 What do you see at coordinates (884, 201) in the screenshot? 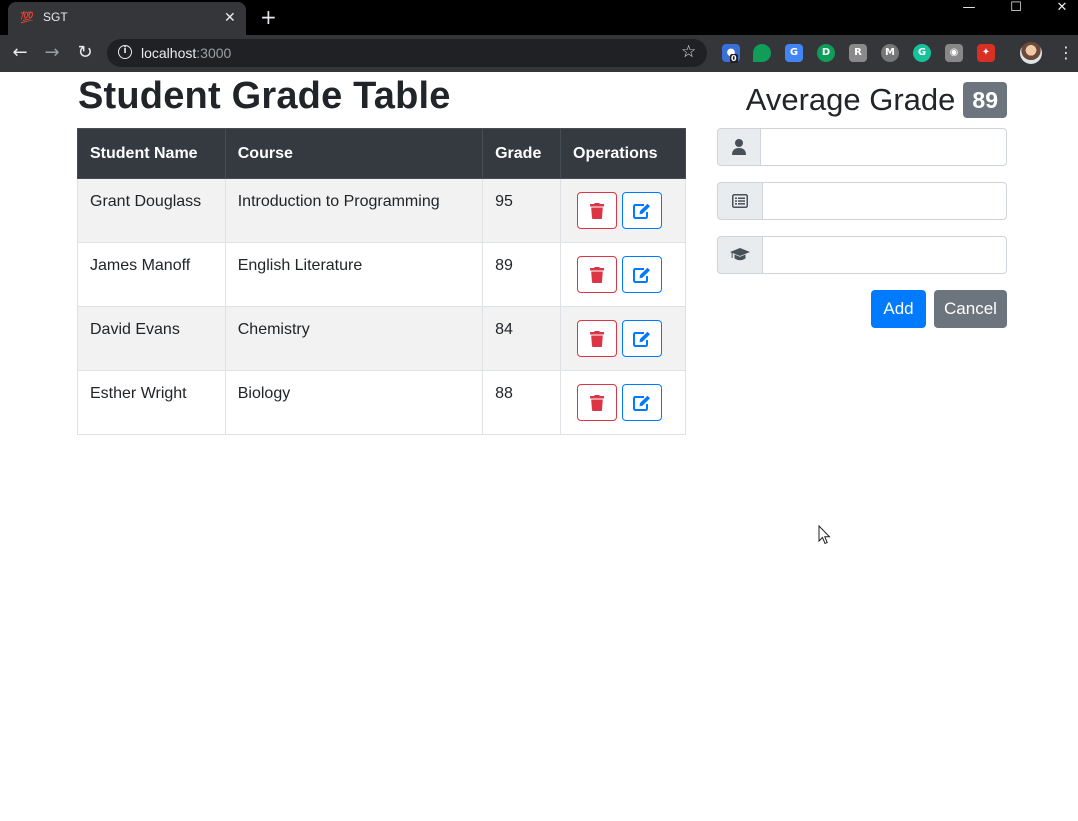
I see `course-input` at bounding box center [884, 201].